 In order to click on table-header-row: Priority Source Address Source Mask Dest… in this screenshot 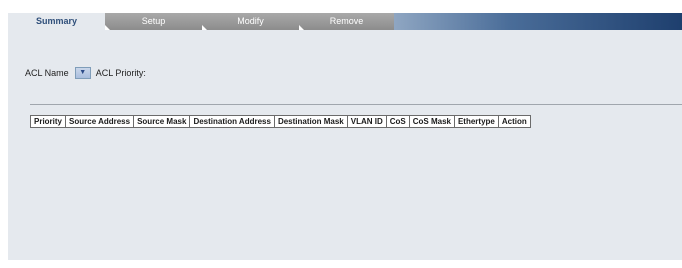, I will do `click(280, 121)`.